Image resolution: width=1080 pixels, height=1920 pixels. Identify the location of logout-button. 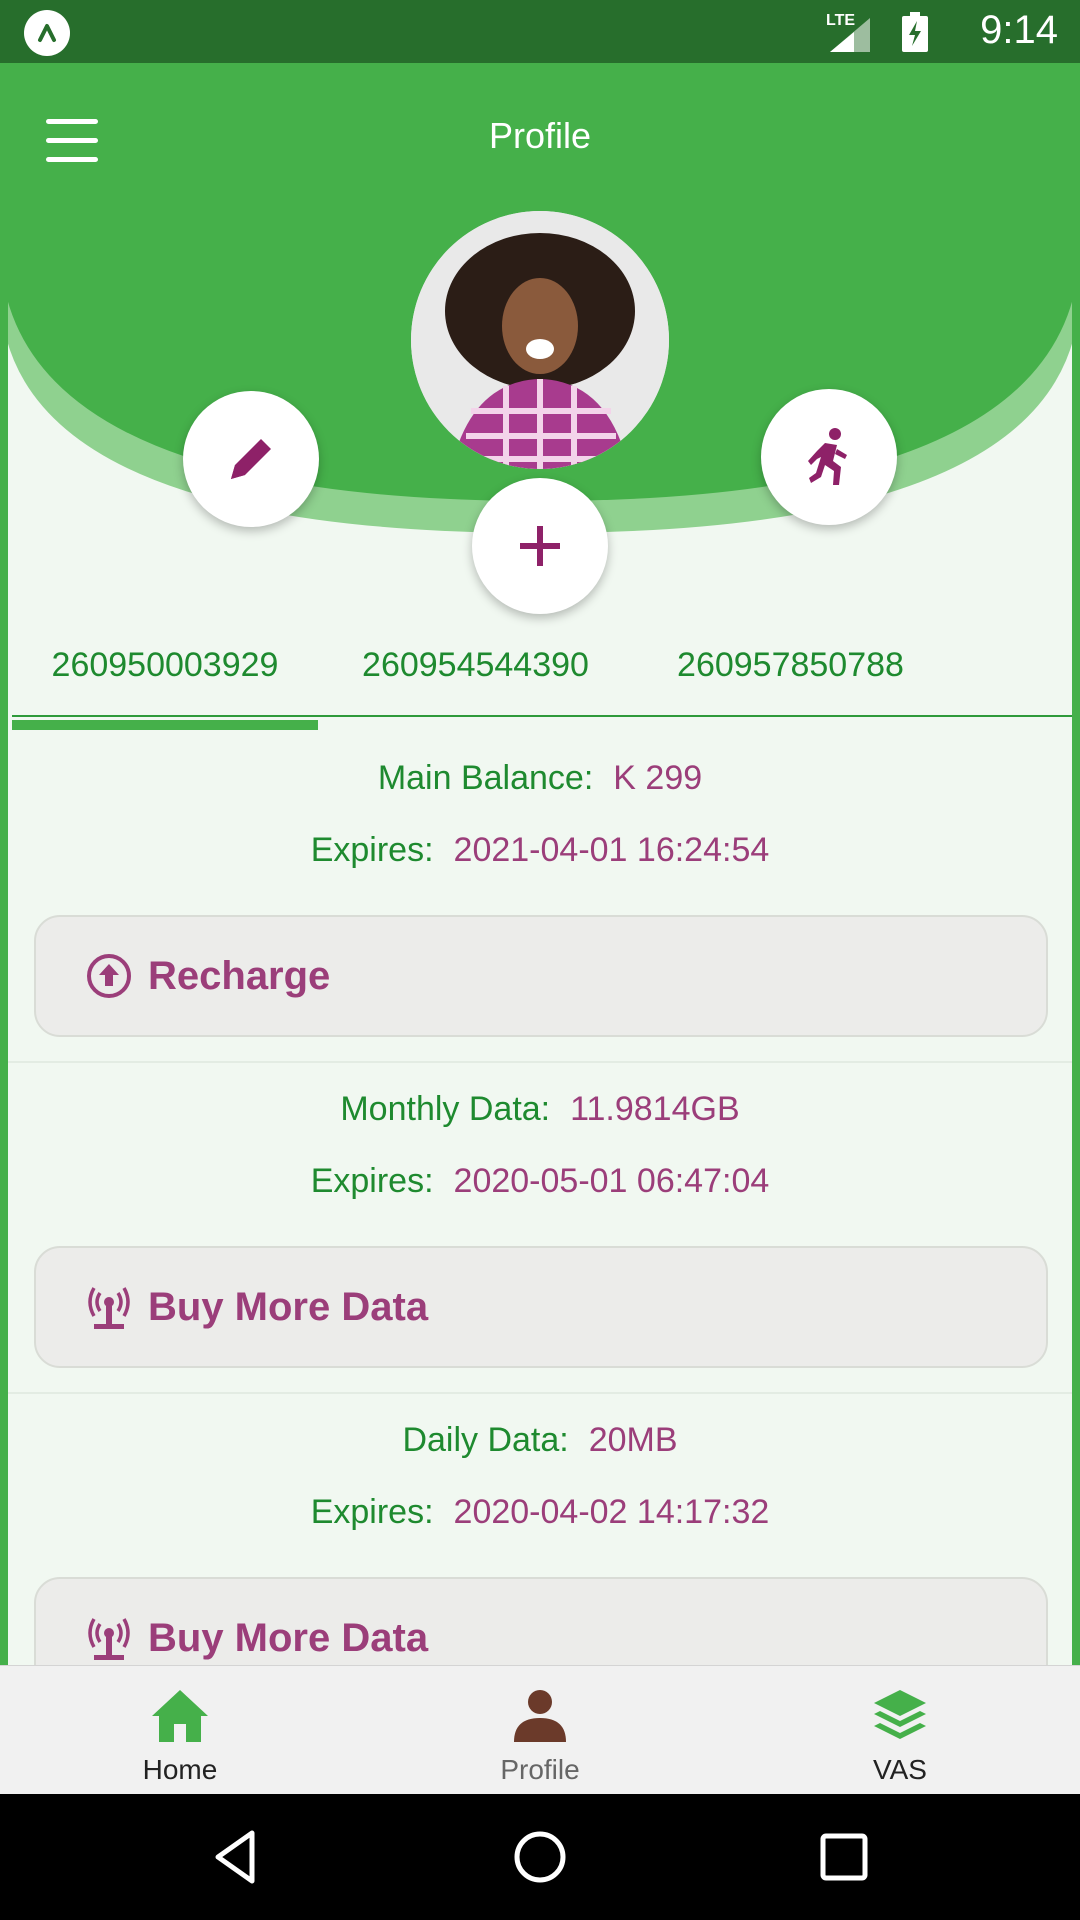
(829, 457).